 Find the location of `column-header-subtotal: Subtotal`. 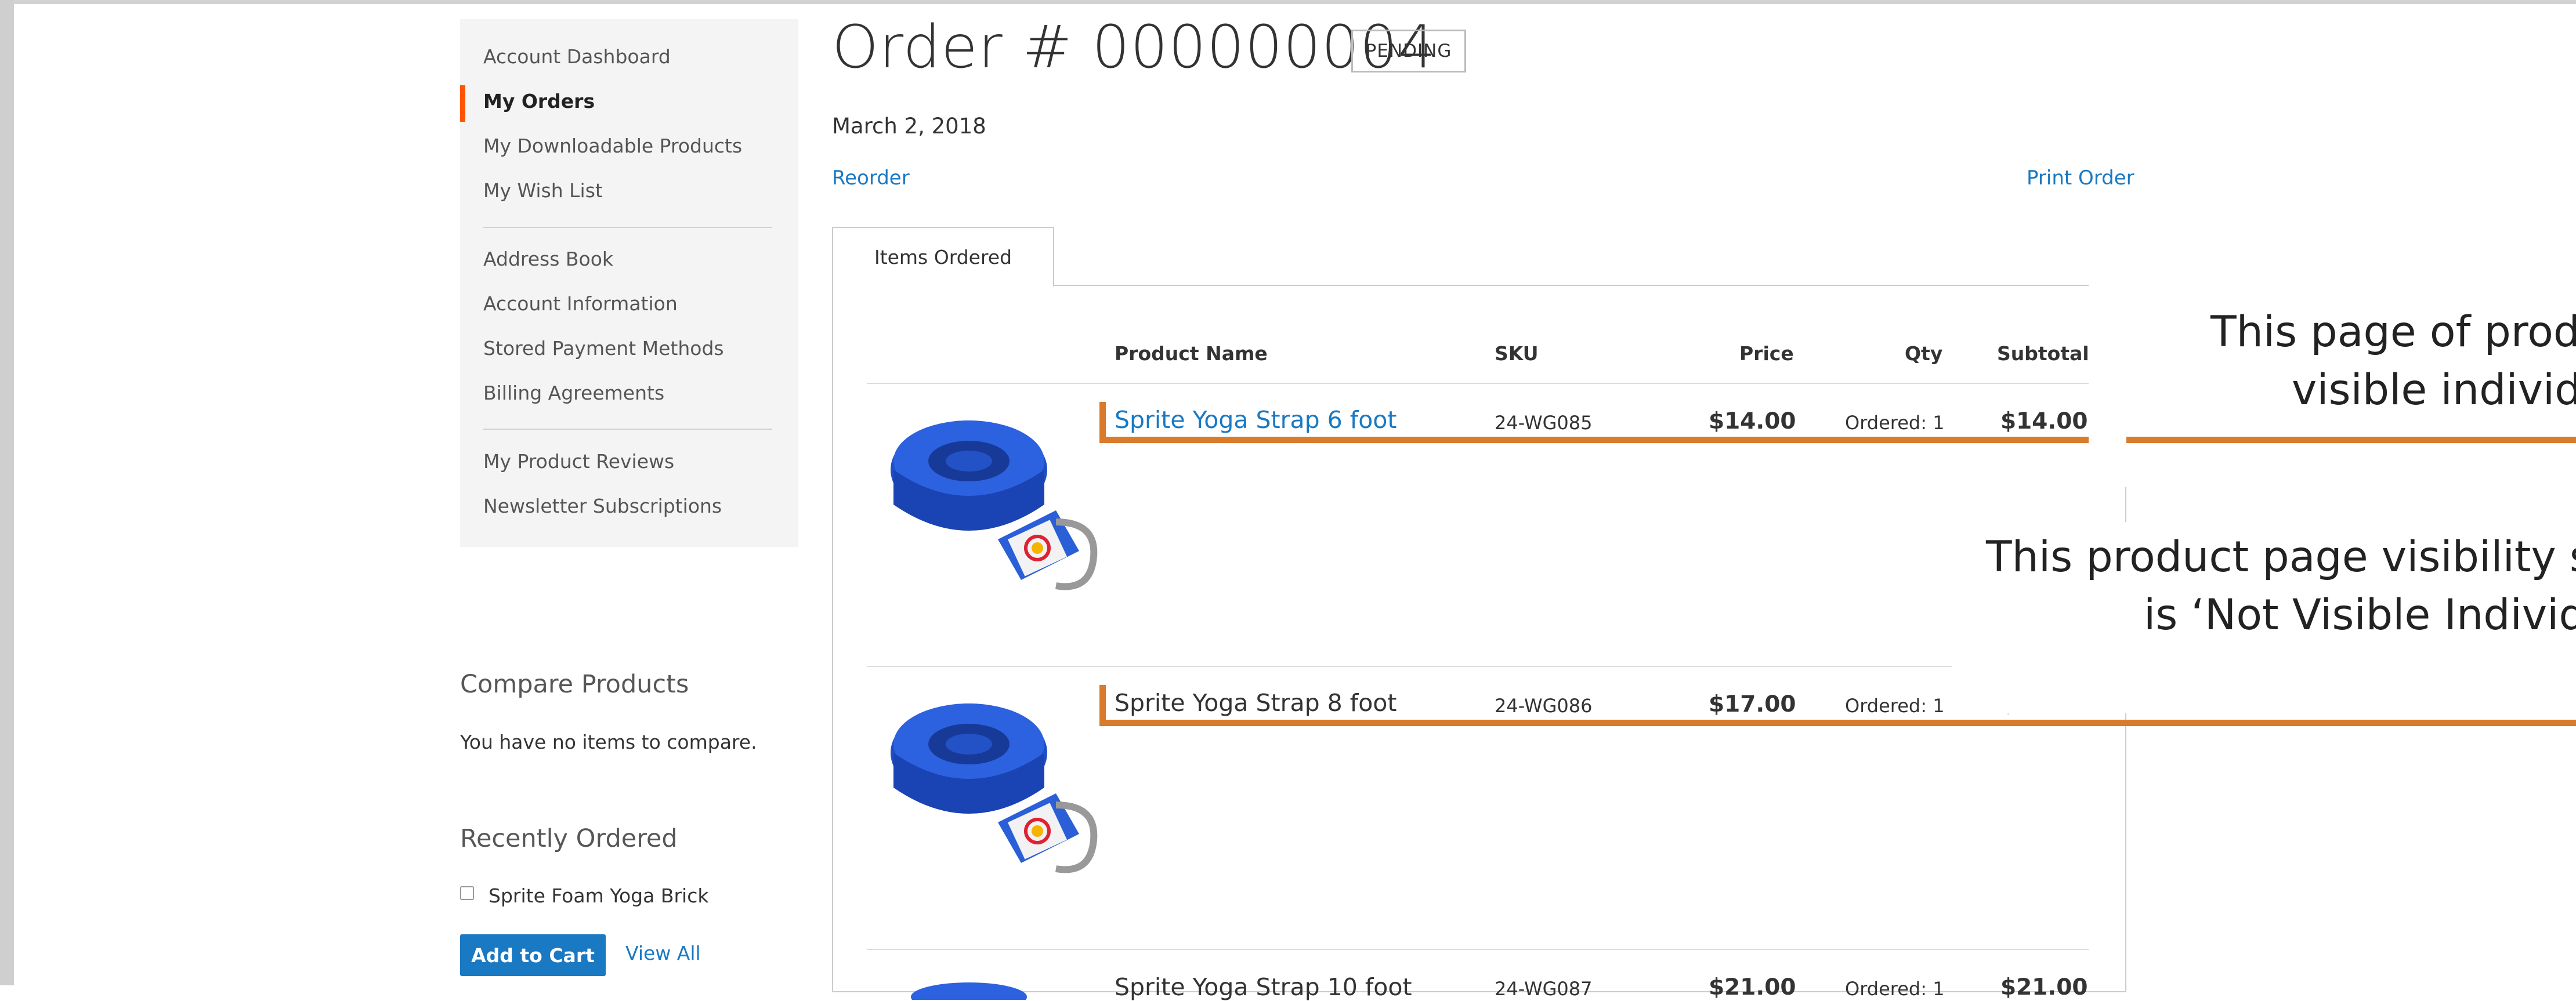

column-header-subtotal: Subtotal is located at coordinates (2043, 354).